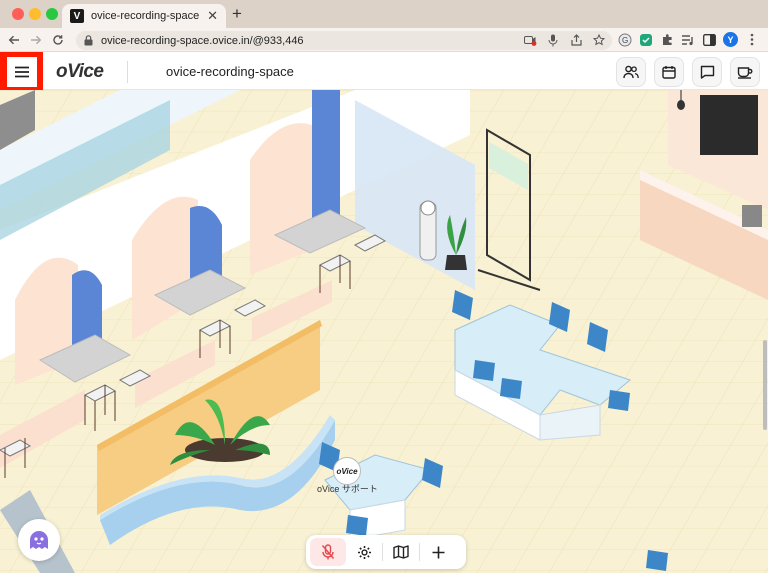 The image size is (768, 573). I want to click on close-window-button, so click(18, 14).